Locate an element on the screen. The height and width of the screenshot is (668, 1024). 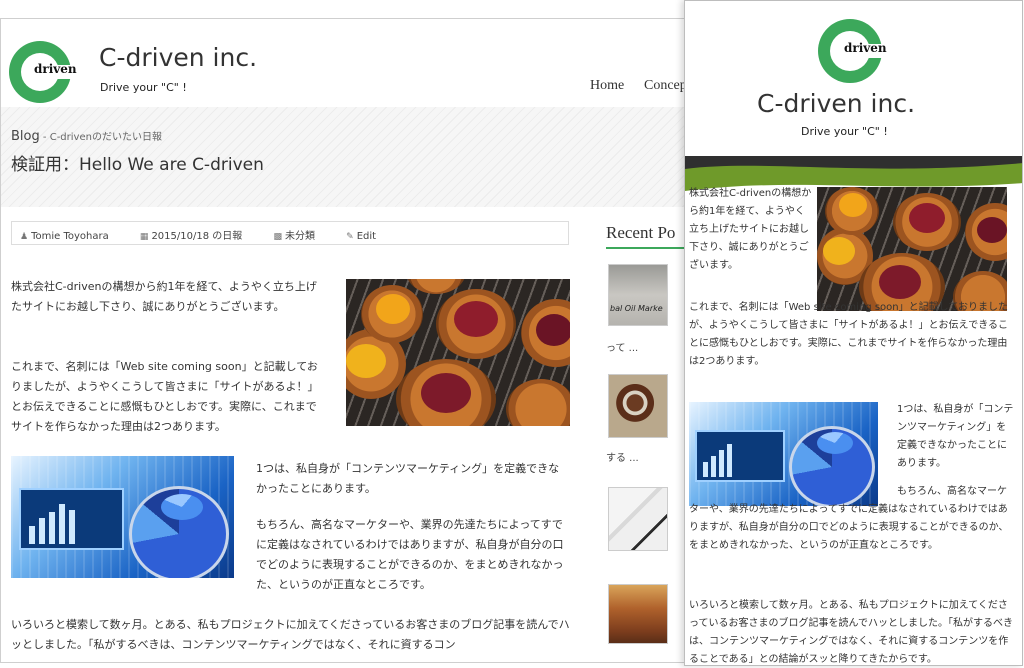
breadcrumb-blog-link: Blog is located at coordinates (25, 136).